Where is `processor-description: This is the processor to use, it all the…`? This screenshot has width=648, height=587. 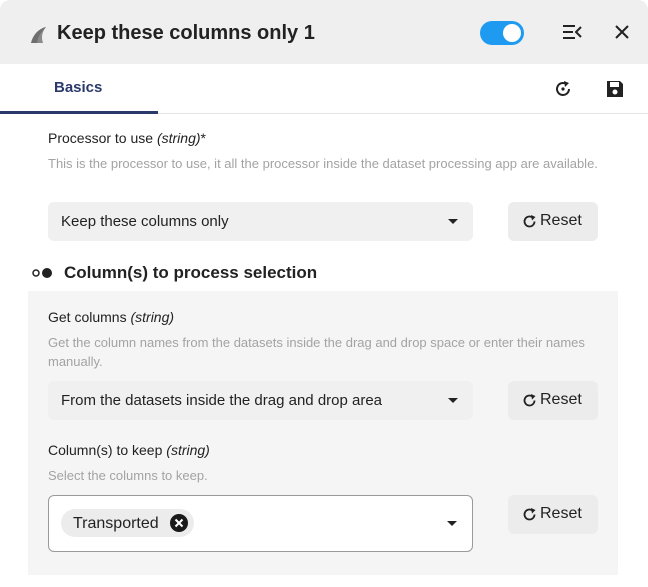
processor-description: This is the processor to use, it all the… is located at coordinates (323, 163).